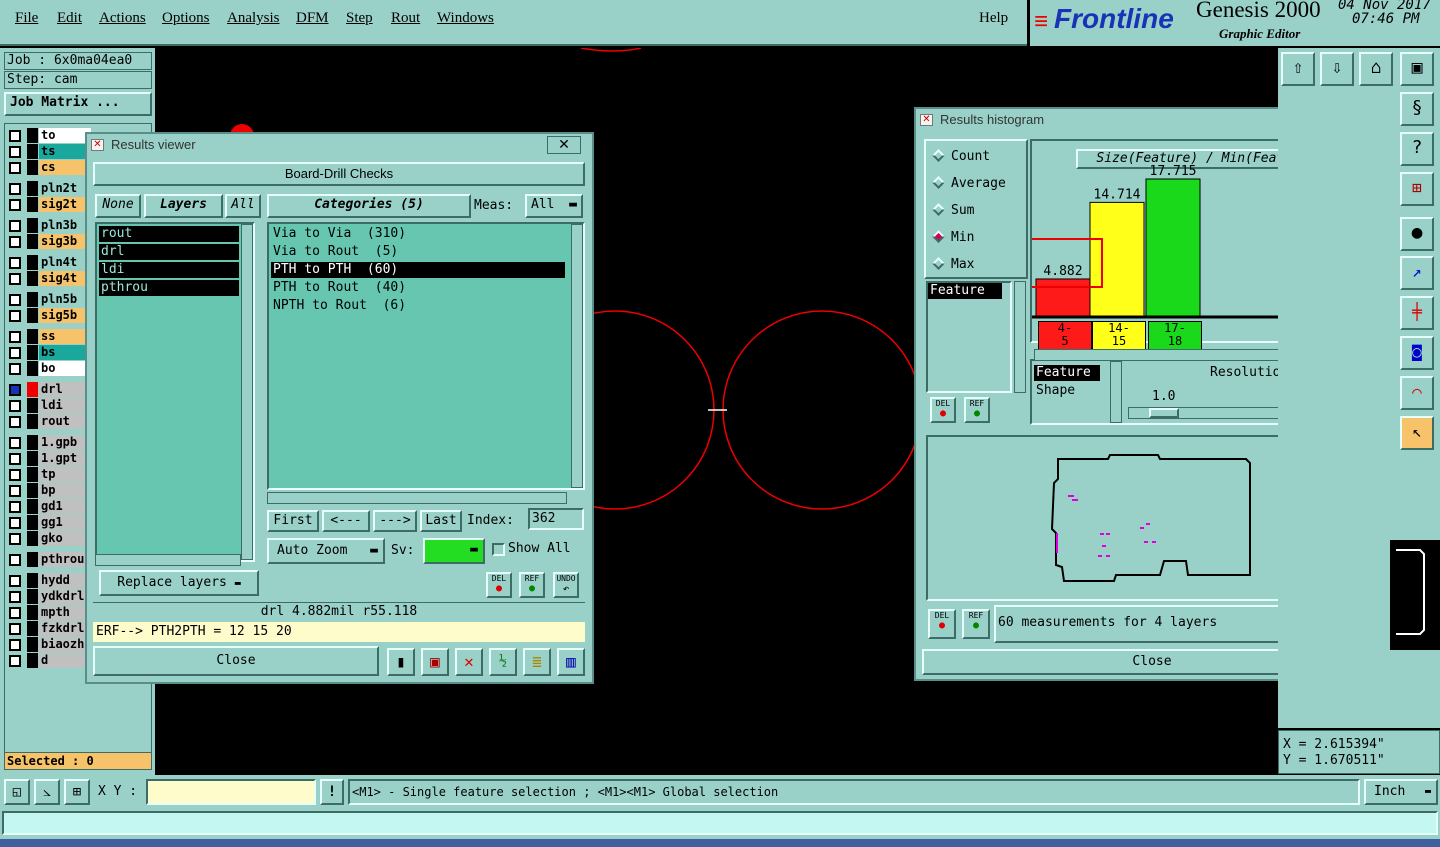 Image resolution: width=1440 pixels, height=847 pixels. What do you see at coordinates (1417, 433) in the screenshot?
I see `tool-select-icon: ↖` at bounding box center [1417, 433].